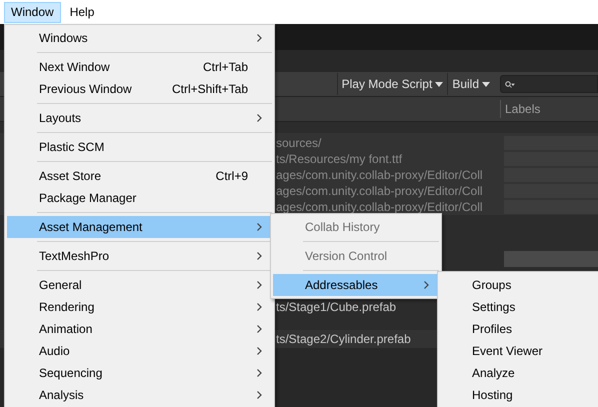 The height and width of the screenshot is (407, 598). I want to click on menu-item: Analysis, so click(139, 395).